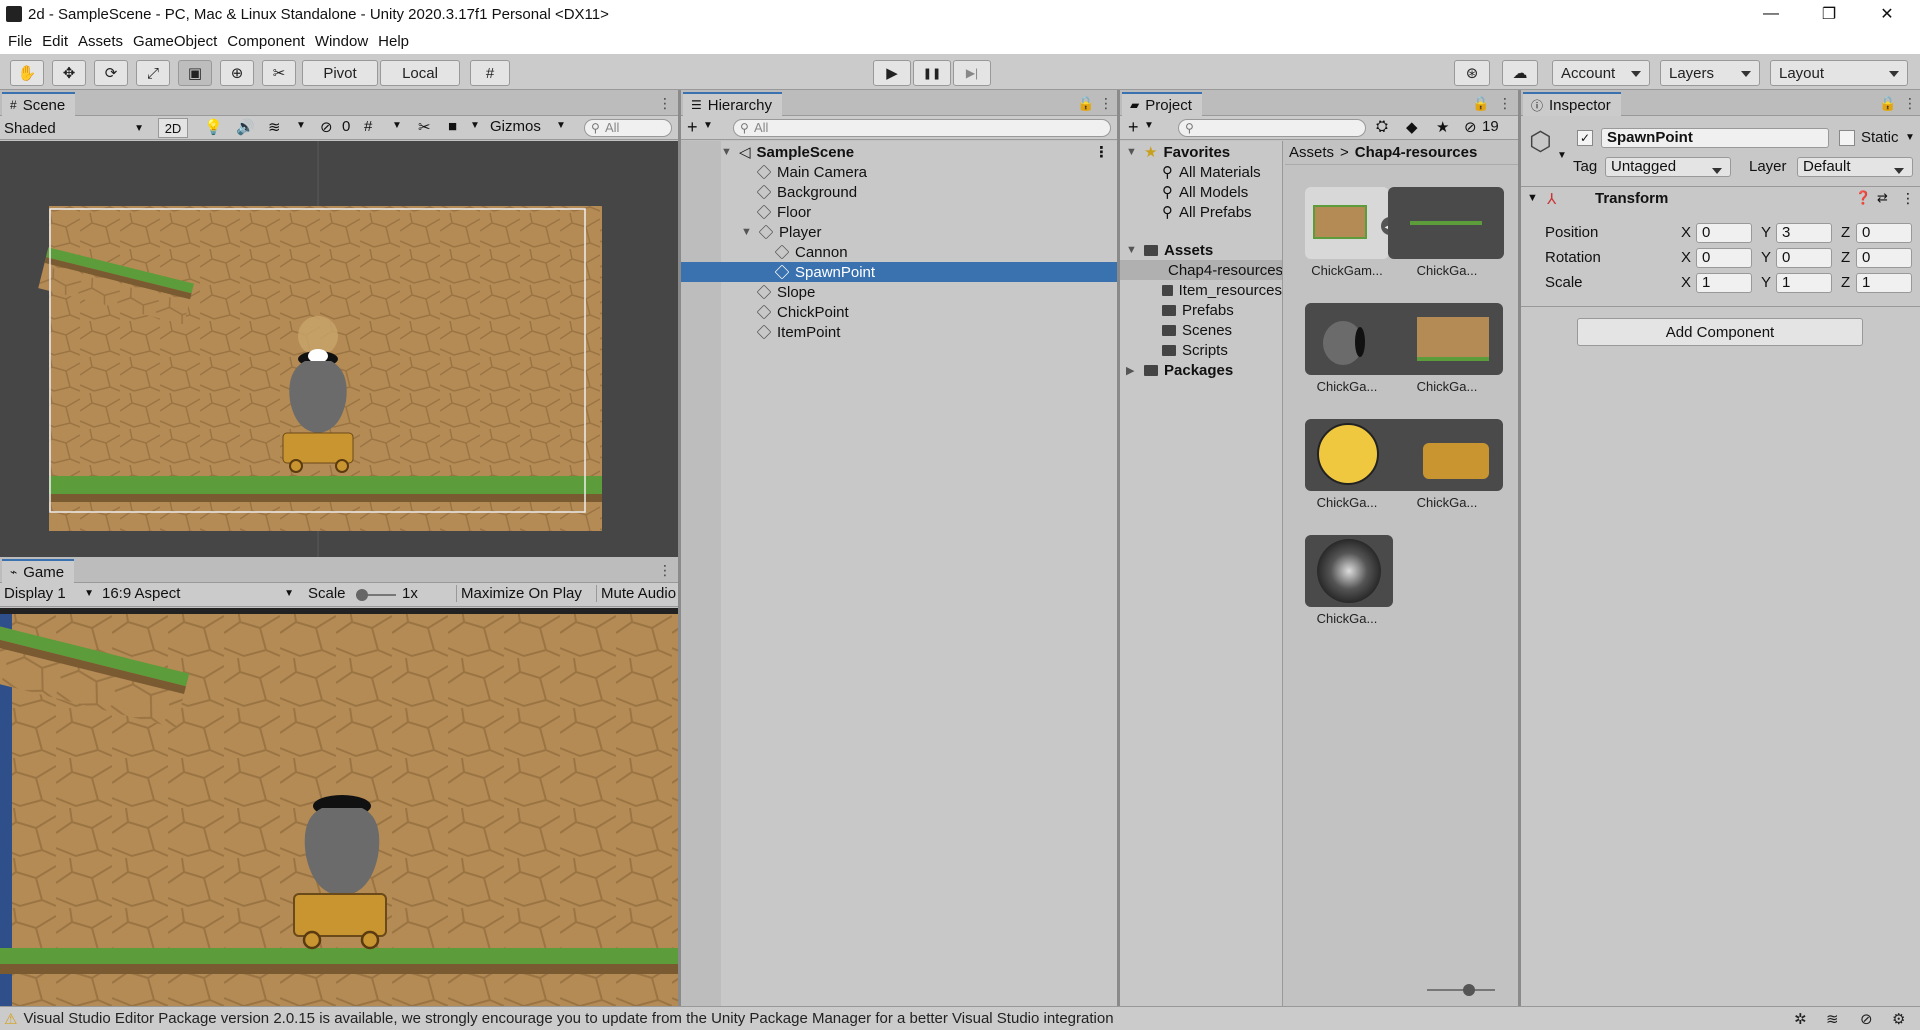 This screenshot has width=1920, height=1030. What do you see at coordinates (51, 595) in the screenshot?
I see `display-dropdown: Display 1 ▼` at bounding box center [51, 595].